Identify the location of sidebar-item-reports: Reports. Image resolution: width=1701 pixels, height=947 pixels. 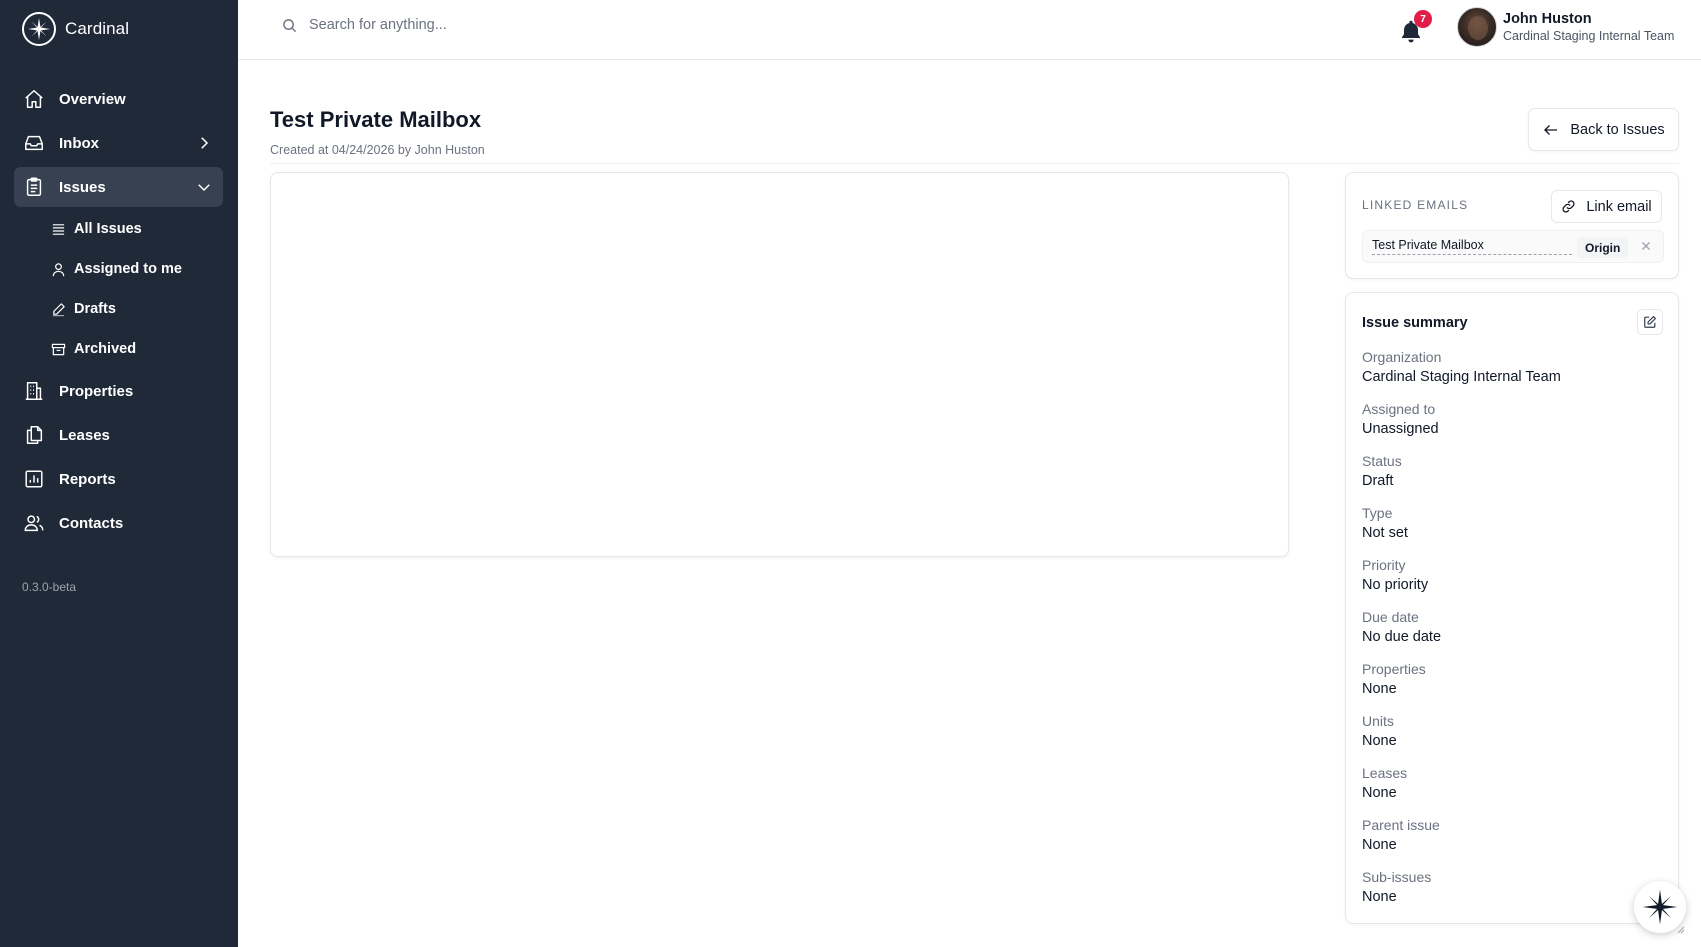
(118, 479).